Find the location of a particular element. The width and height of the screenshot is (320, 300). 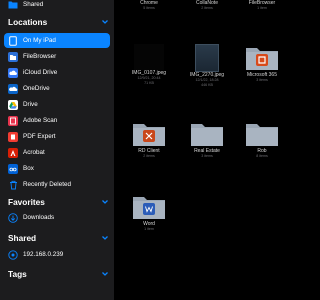

sidebar-item-on-my-ipad: On My iPad is located at coordinates (57, 40).